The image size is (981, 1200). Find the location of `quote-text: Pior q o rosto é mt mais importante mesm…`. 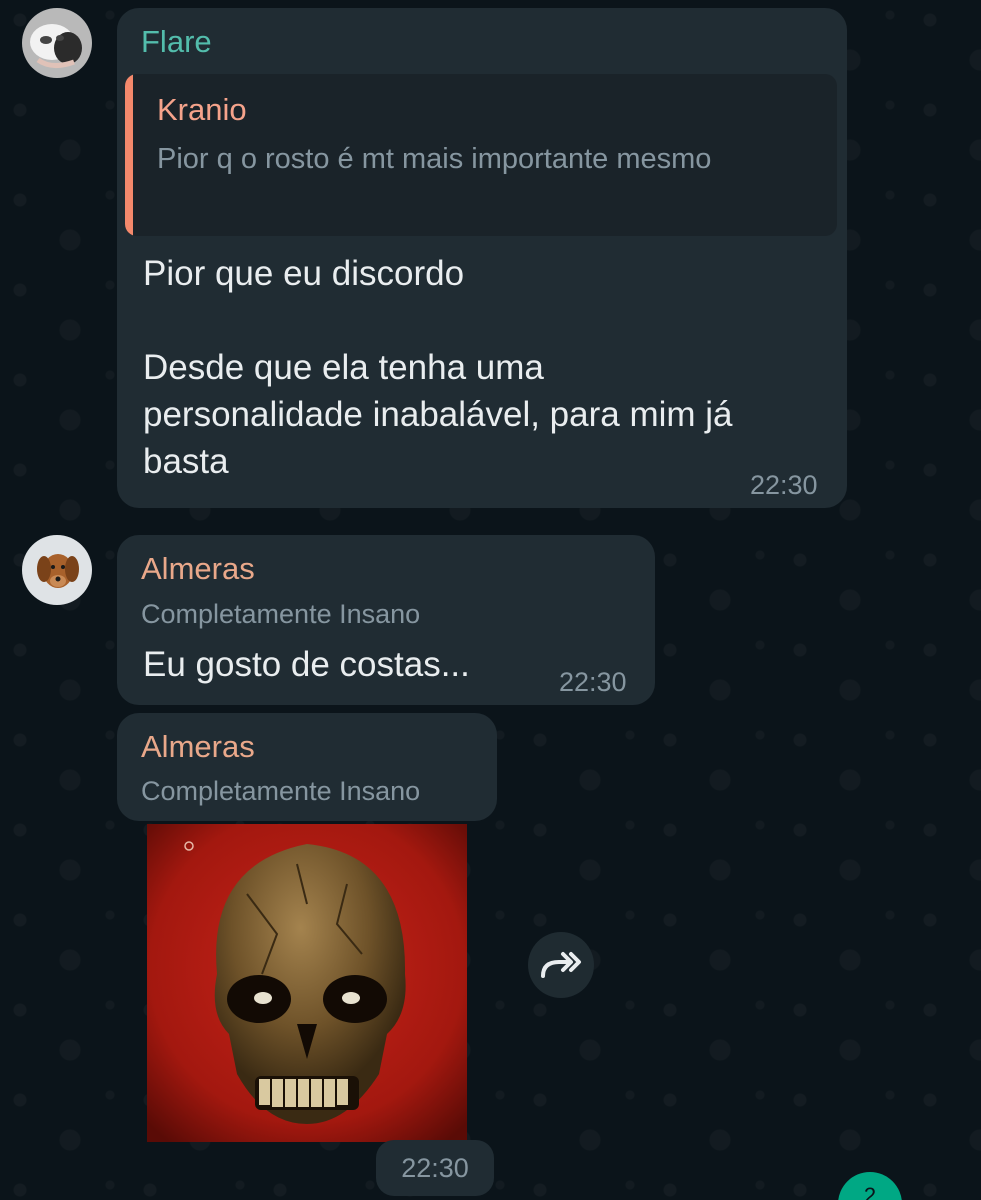

quote-text: Pior q o rosto é mt mais importante mesm… is located at coordinates (434, 159).